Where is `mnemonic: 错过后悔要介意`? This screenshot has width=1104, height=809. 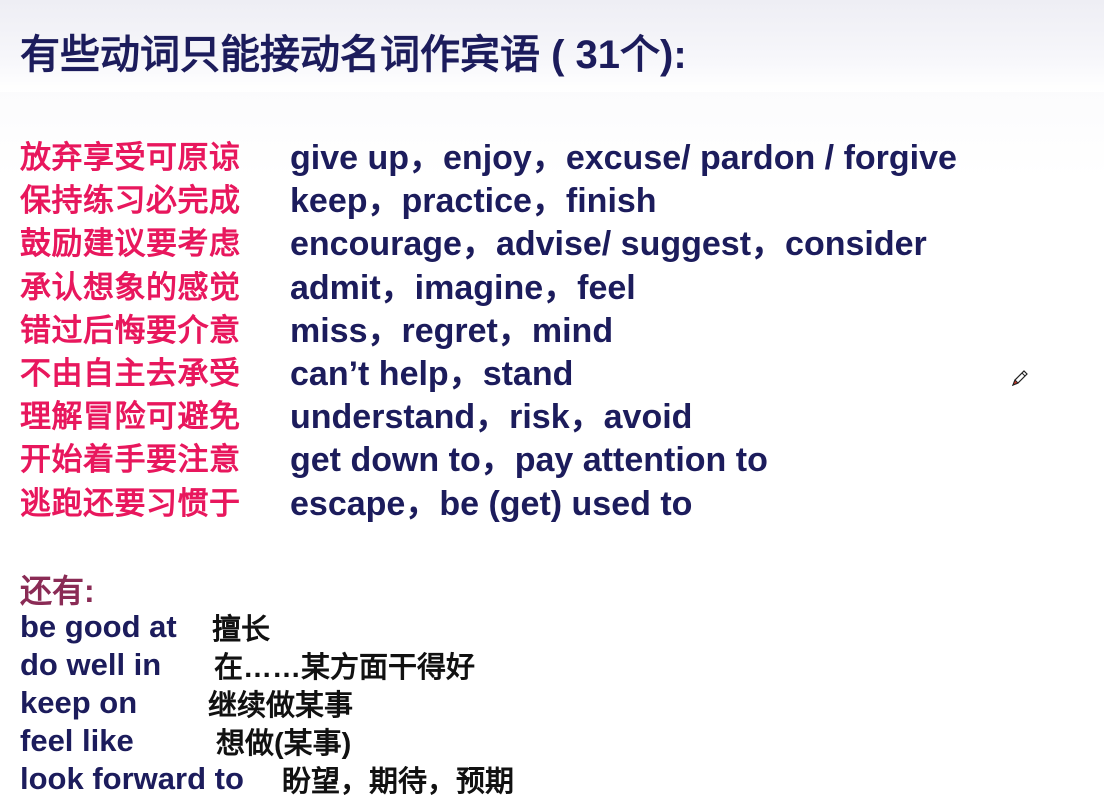 mnemonic: 错过后悔要介意 is located at coordinates (130, 330).